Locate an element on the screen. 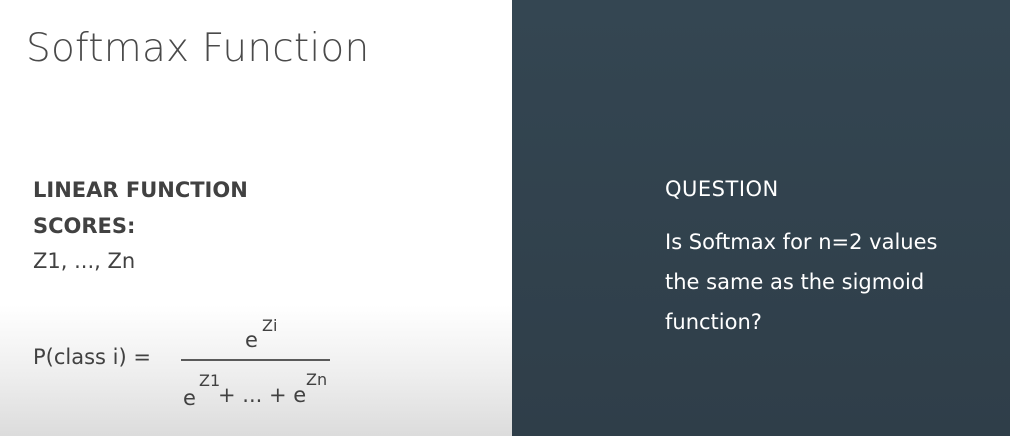 This screenshot has width=1010, height=436. slide-title: Softmax Function is located at coordinates (198, 48).